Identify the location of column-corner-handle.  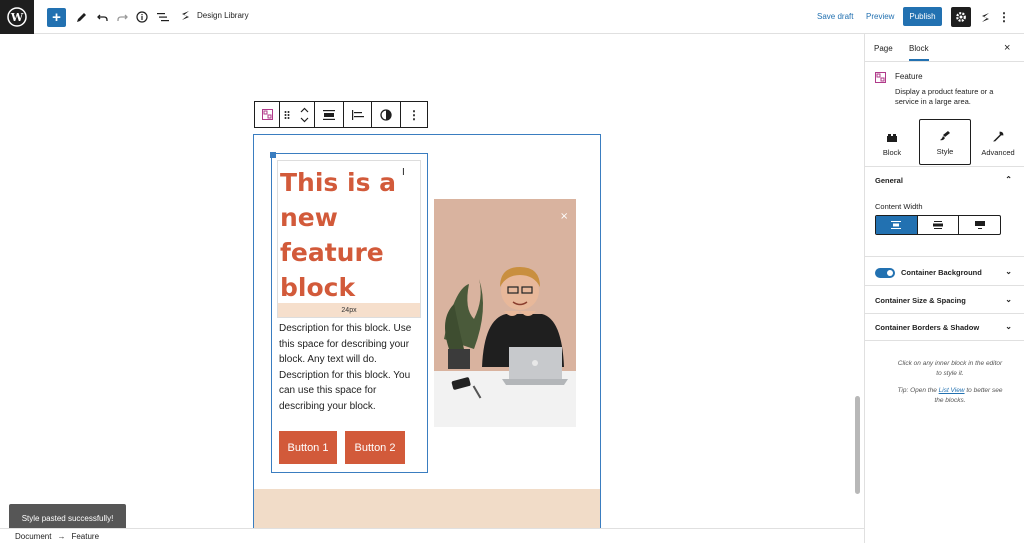
(273, 155).